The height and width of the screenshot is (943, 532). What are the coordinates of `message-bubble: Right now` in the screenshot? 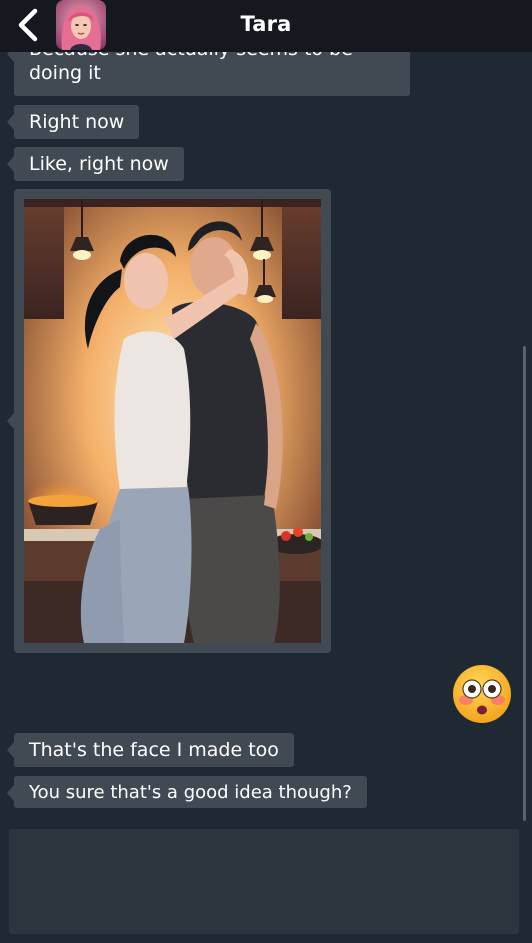 It's located at (73, 122).